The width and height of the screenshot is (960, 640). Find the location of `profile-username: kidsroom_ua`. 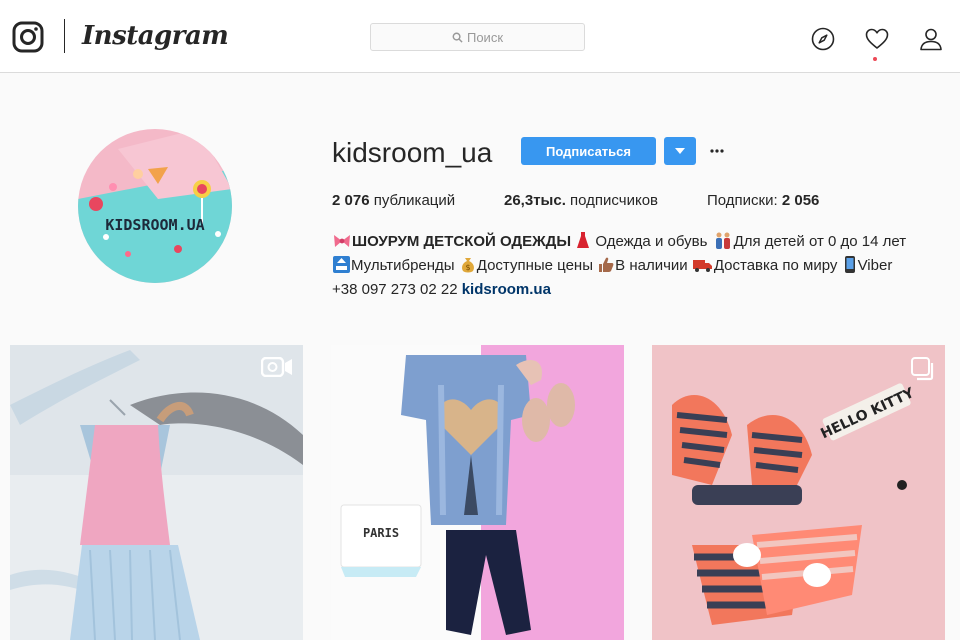

profile-username: kidsroom_ua is located at coordinates (412, 152).